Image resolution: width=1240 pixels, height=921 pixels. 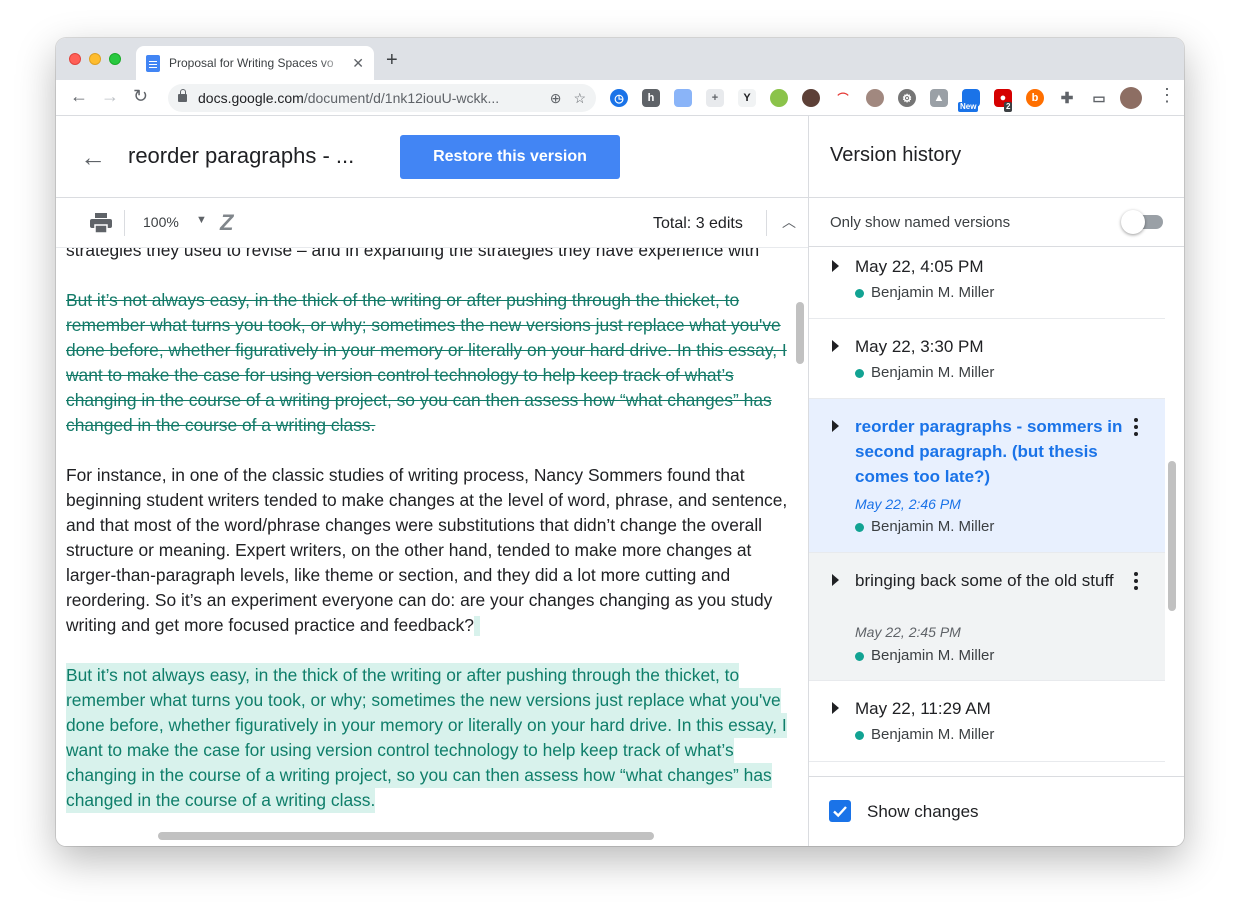 What do you see at coordinates (1131, 98) in the screenshot?
I see `profile-avatar` at bounding box center [1131, 98].